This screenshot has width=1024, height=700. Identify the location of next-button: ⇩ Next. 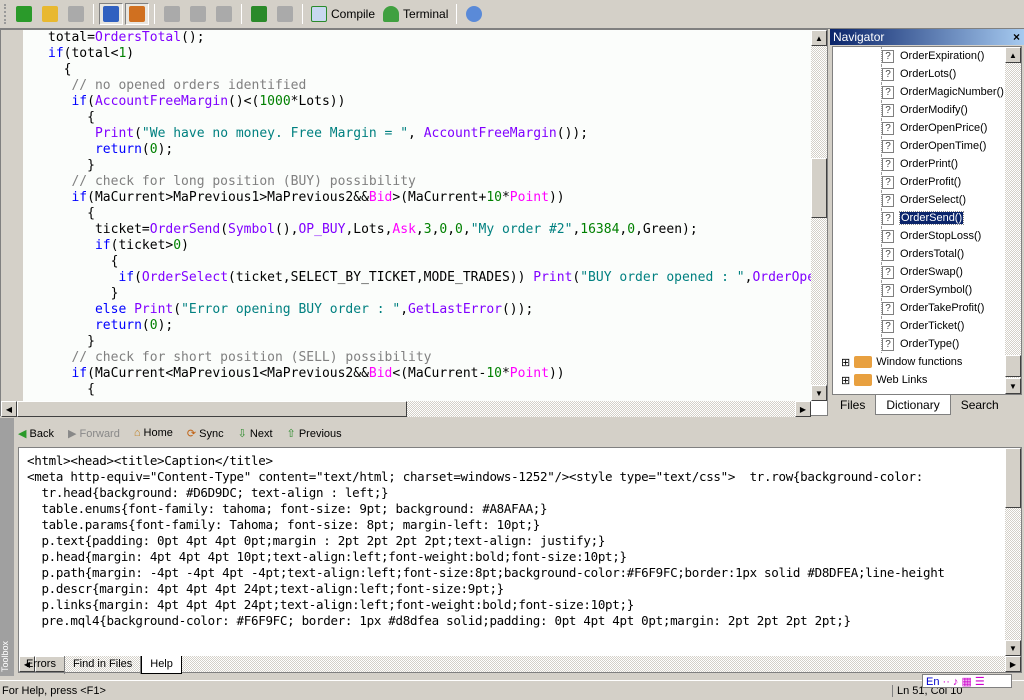
(255, 433).